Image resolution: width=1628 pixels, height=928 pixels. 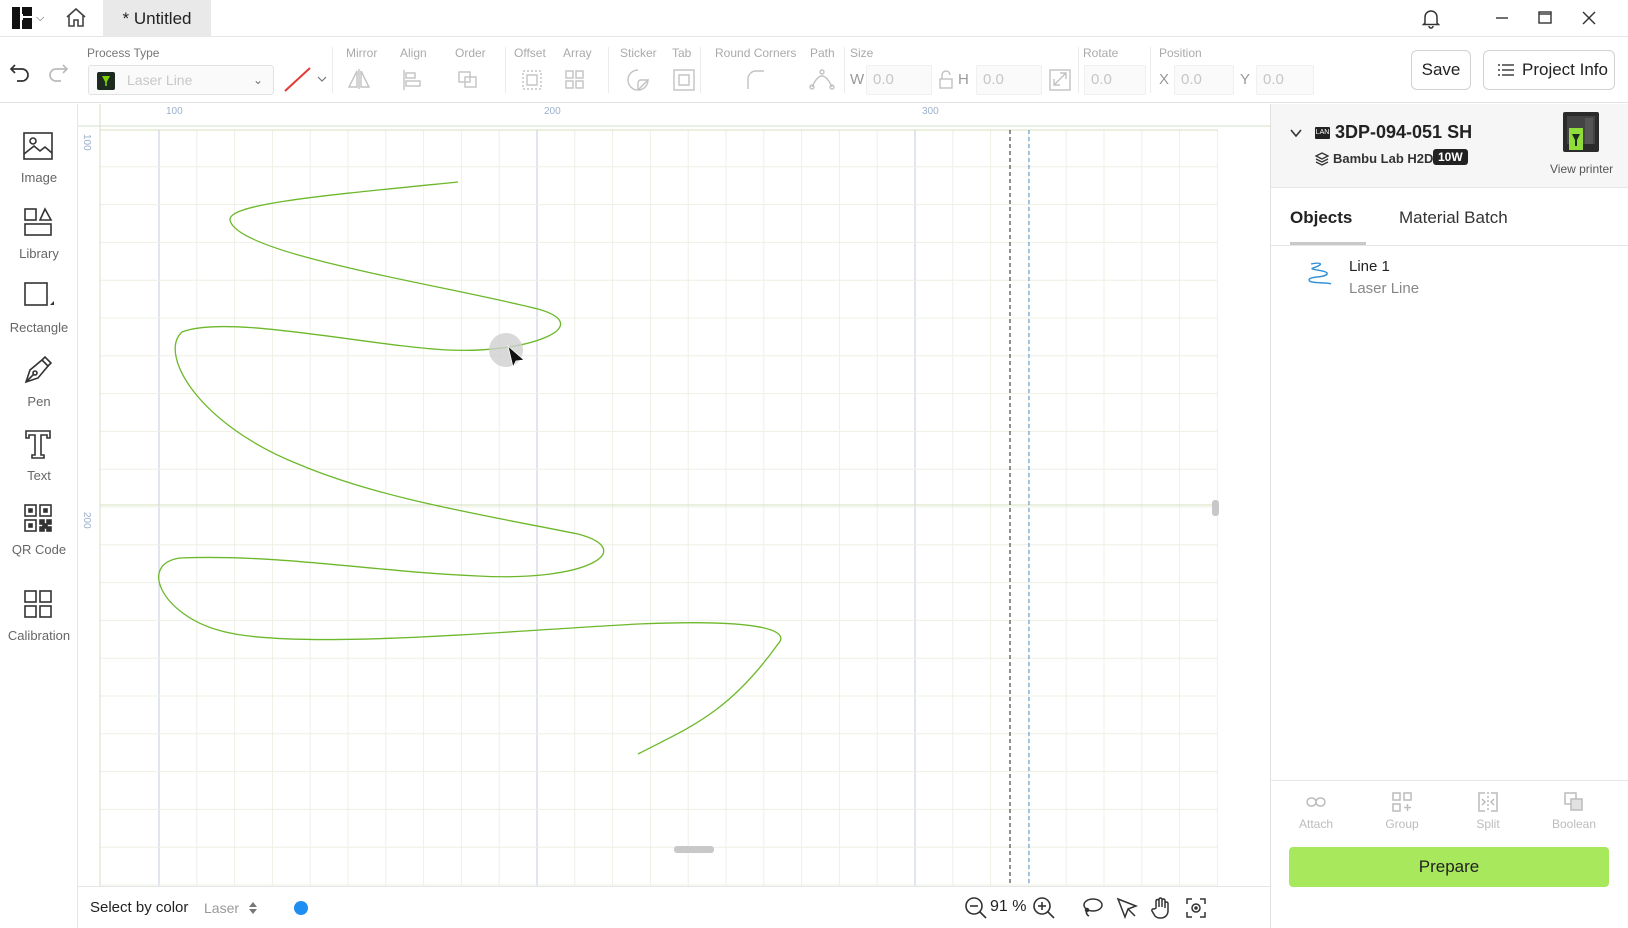 What do you see at coordinates (1161, 908) in the screenshot?
I see `hand-pan-icon` at bounding box center [1161, 908].